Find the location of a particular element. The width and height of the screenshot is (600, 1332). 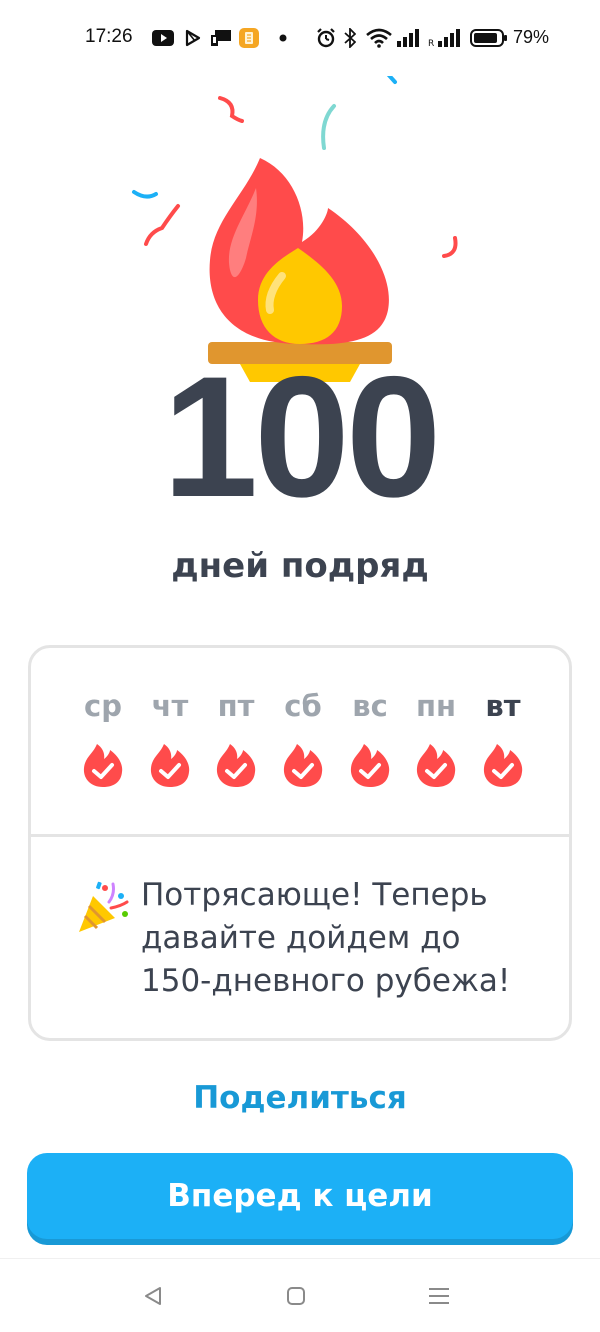

signal-icon-2: R is located at coordinates (445, 38).